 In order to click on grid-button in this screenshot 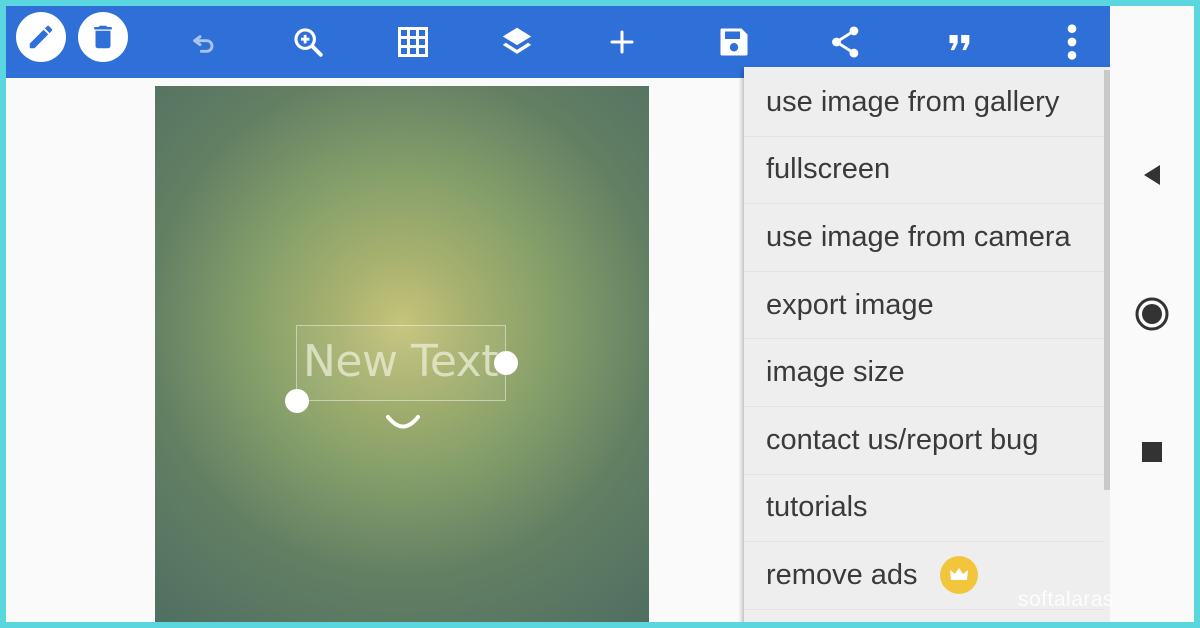, I will do `click(413, 42)`.